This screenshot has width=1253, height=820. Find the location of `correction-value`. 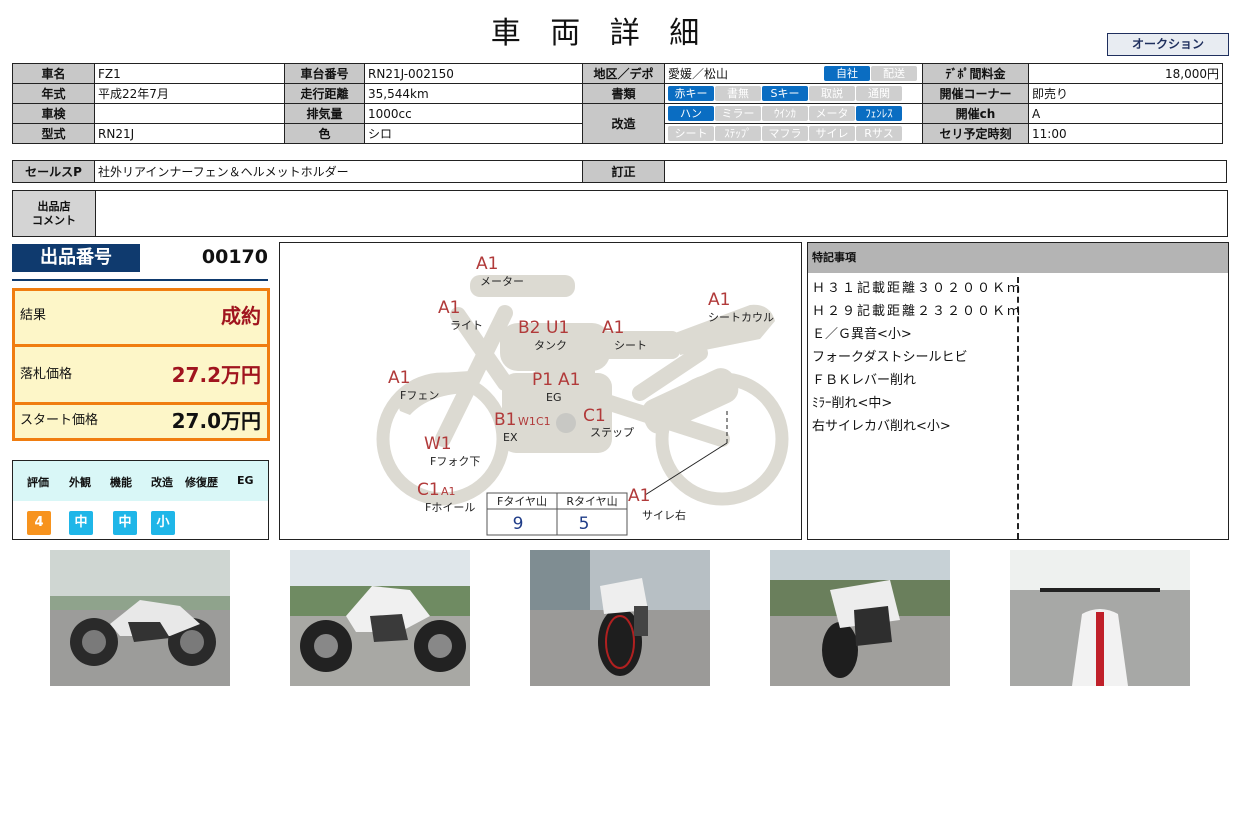

correction-value is located at coordinates (945, 171).